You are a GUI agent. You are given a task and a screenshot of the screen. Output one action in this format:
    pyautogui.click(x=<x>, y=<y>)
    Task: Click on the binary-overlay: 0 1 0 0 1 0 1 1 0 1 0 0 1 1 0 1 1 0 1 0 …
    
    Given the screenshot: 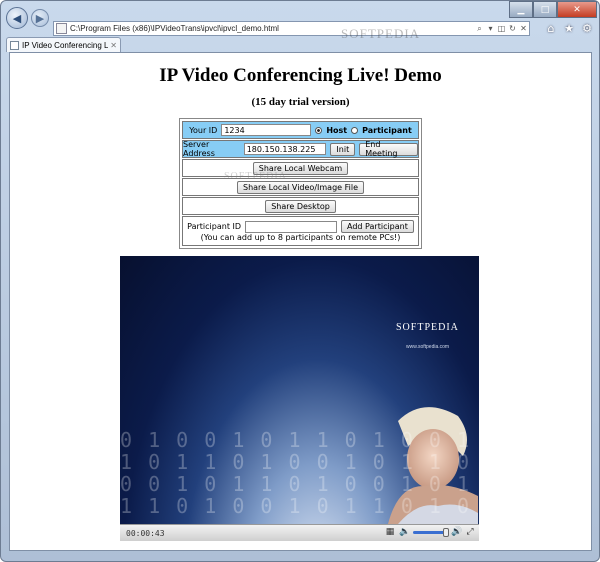 What is the action you would take?
    pyautogui.click(x=296, y=473)
    